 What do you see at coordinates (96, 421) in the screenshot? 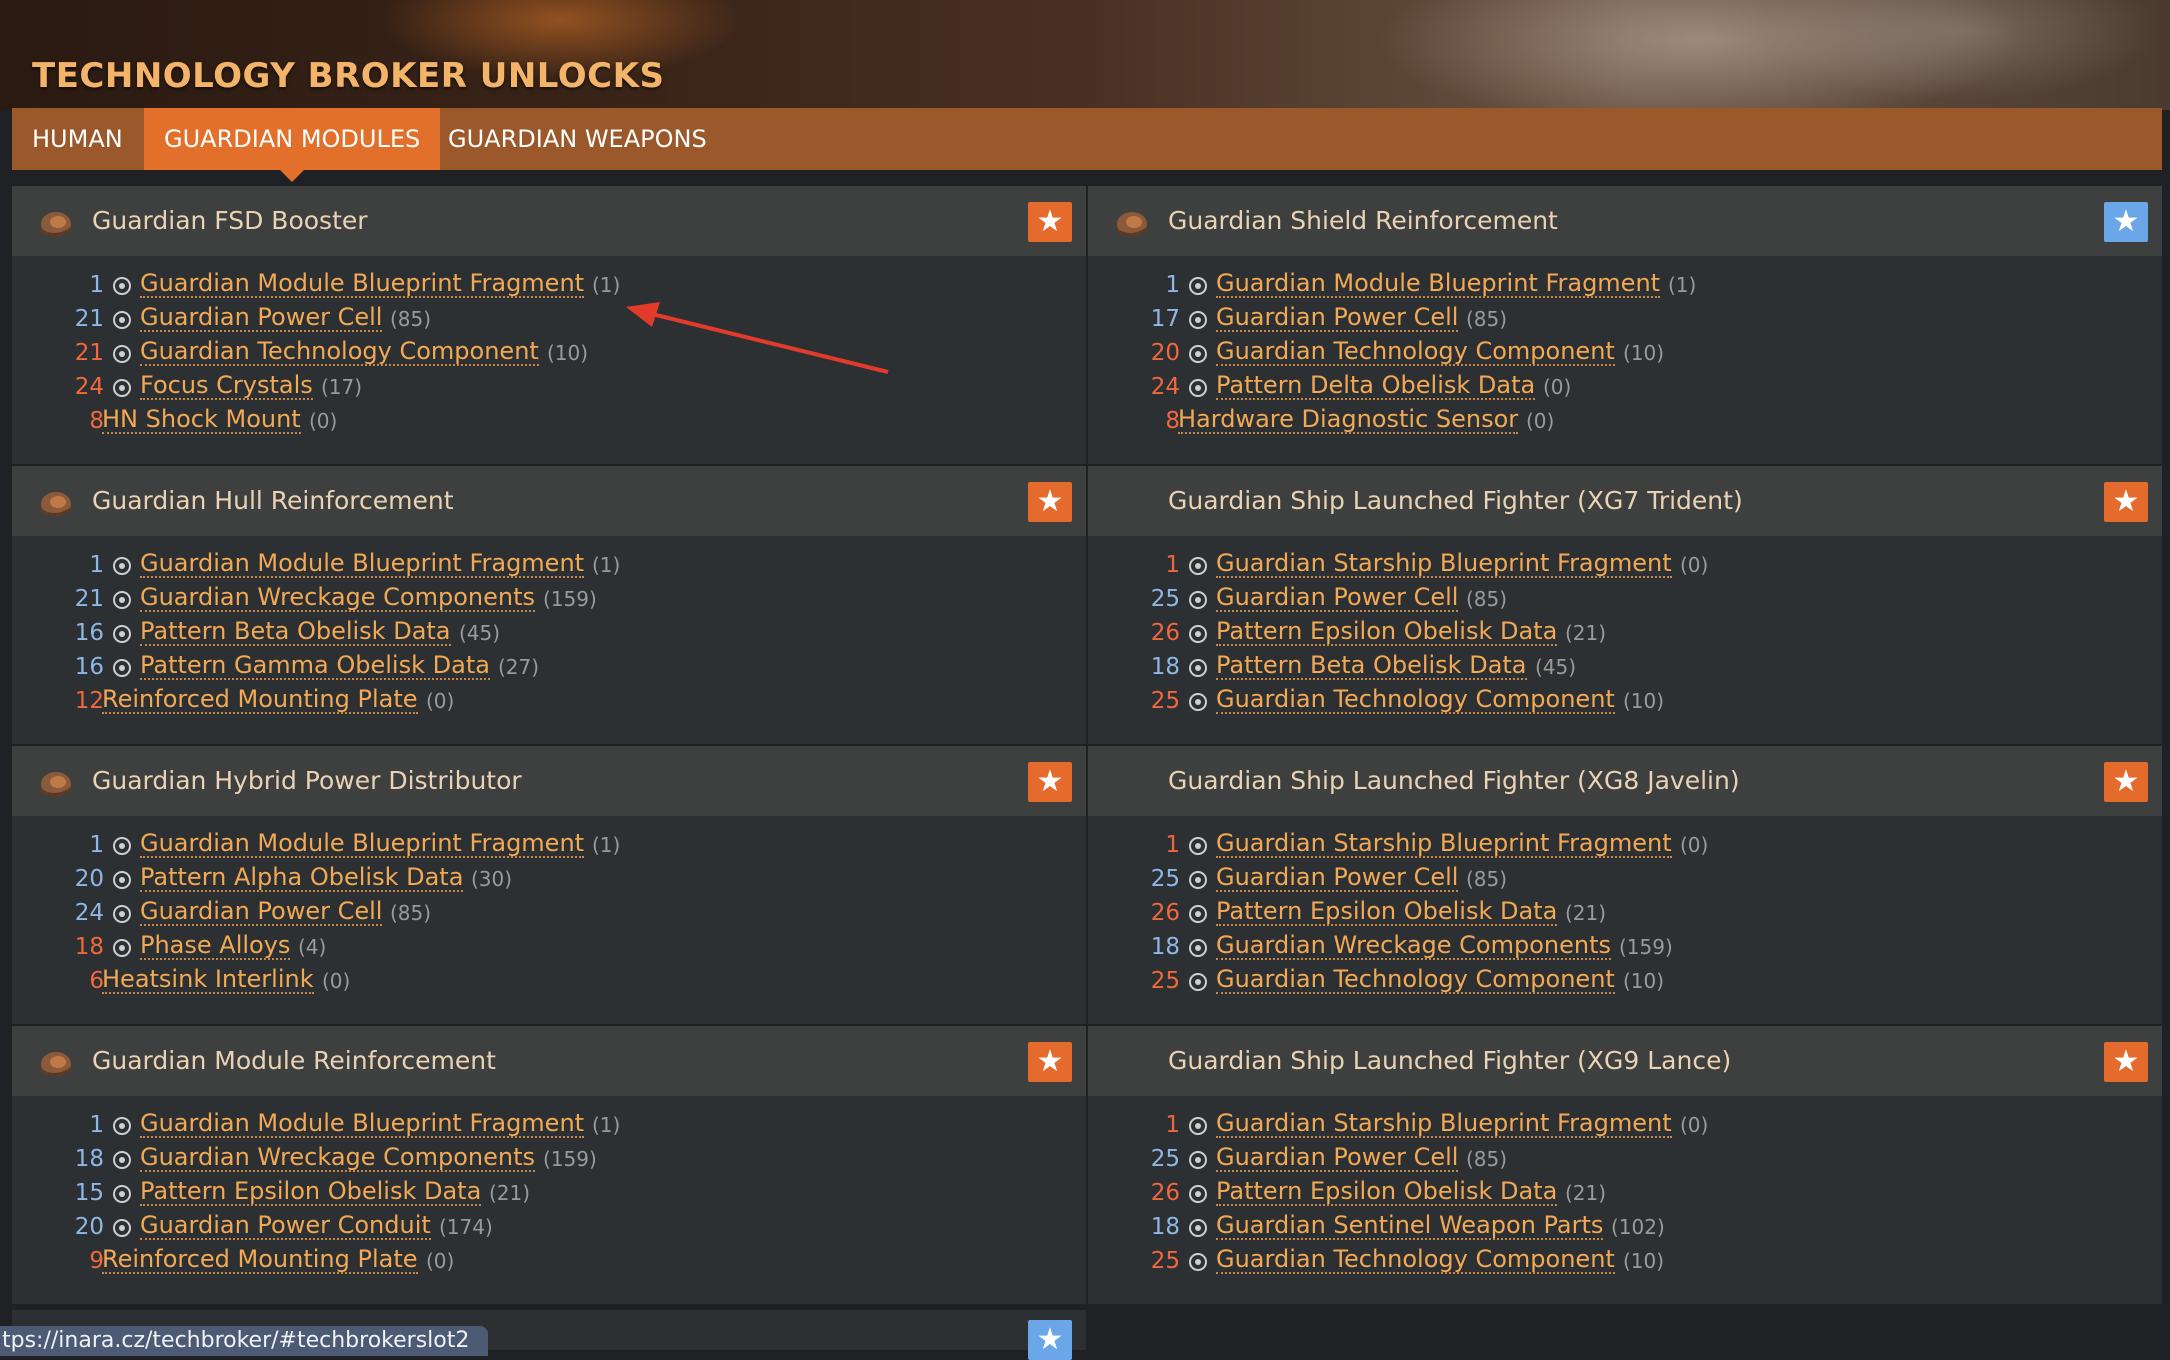
I see `material-quantity: 8` at bounding box center [96, 421].